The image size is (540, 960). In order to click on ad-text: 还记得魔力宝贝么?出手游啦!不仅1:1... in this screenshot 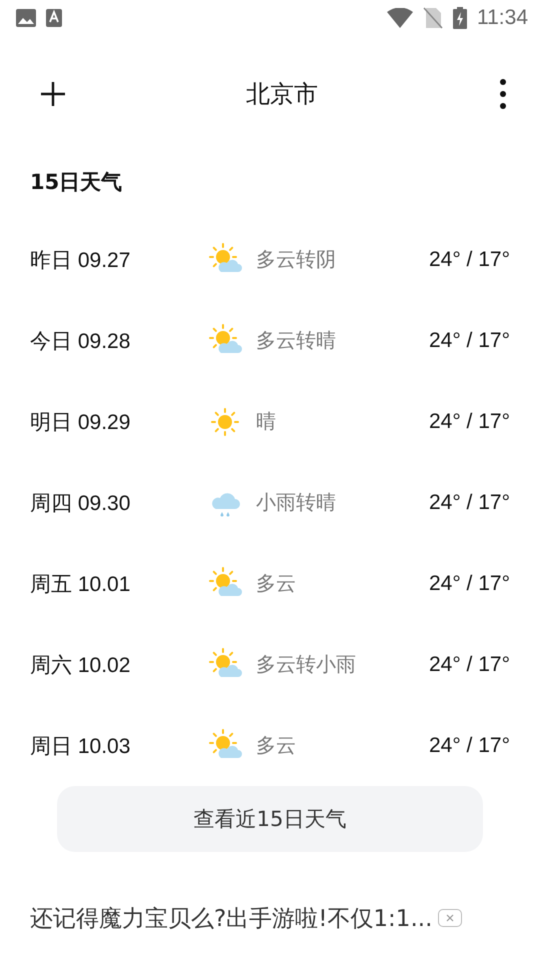, I will do `click(231, 918)`.